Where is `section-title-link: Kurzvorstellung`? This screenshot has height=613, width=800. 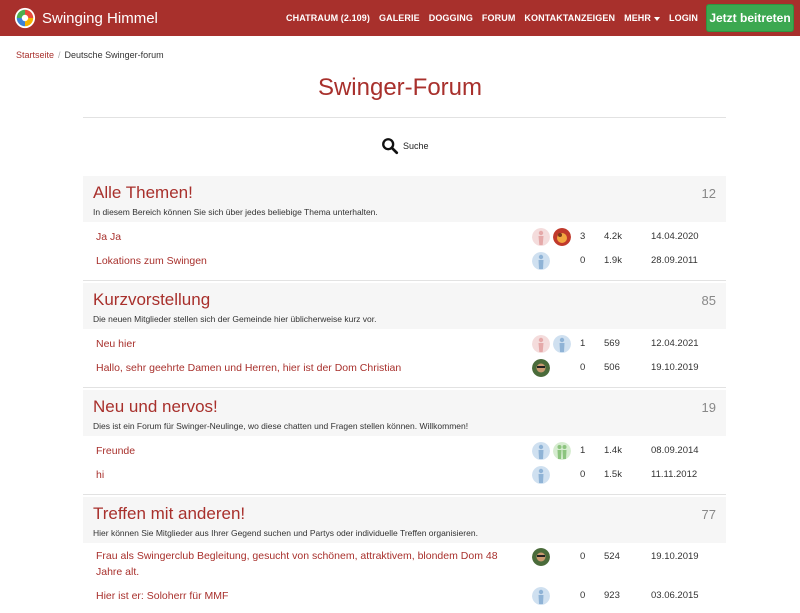
section-title-link: Kurzvorstellung is located at coordinates (151, 300).